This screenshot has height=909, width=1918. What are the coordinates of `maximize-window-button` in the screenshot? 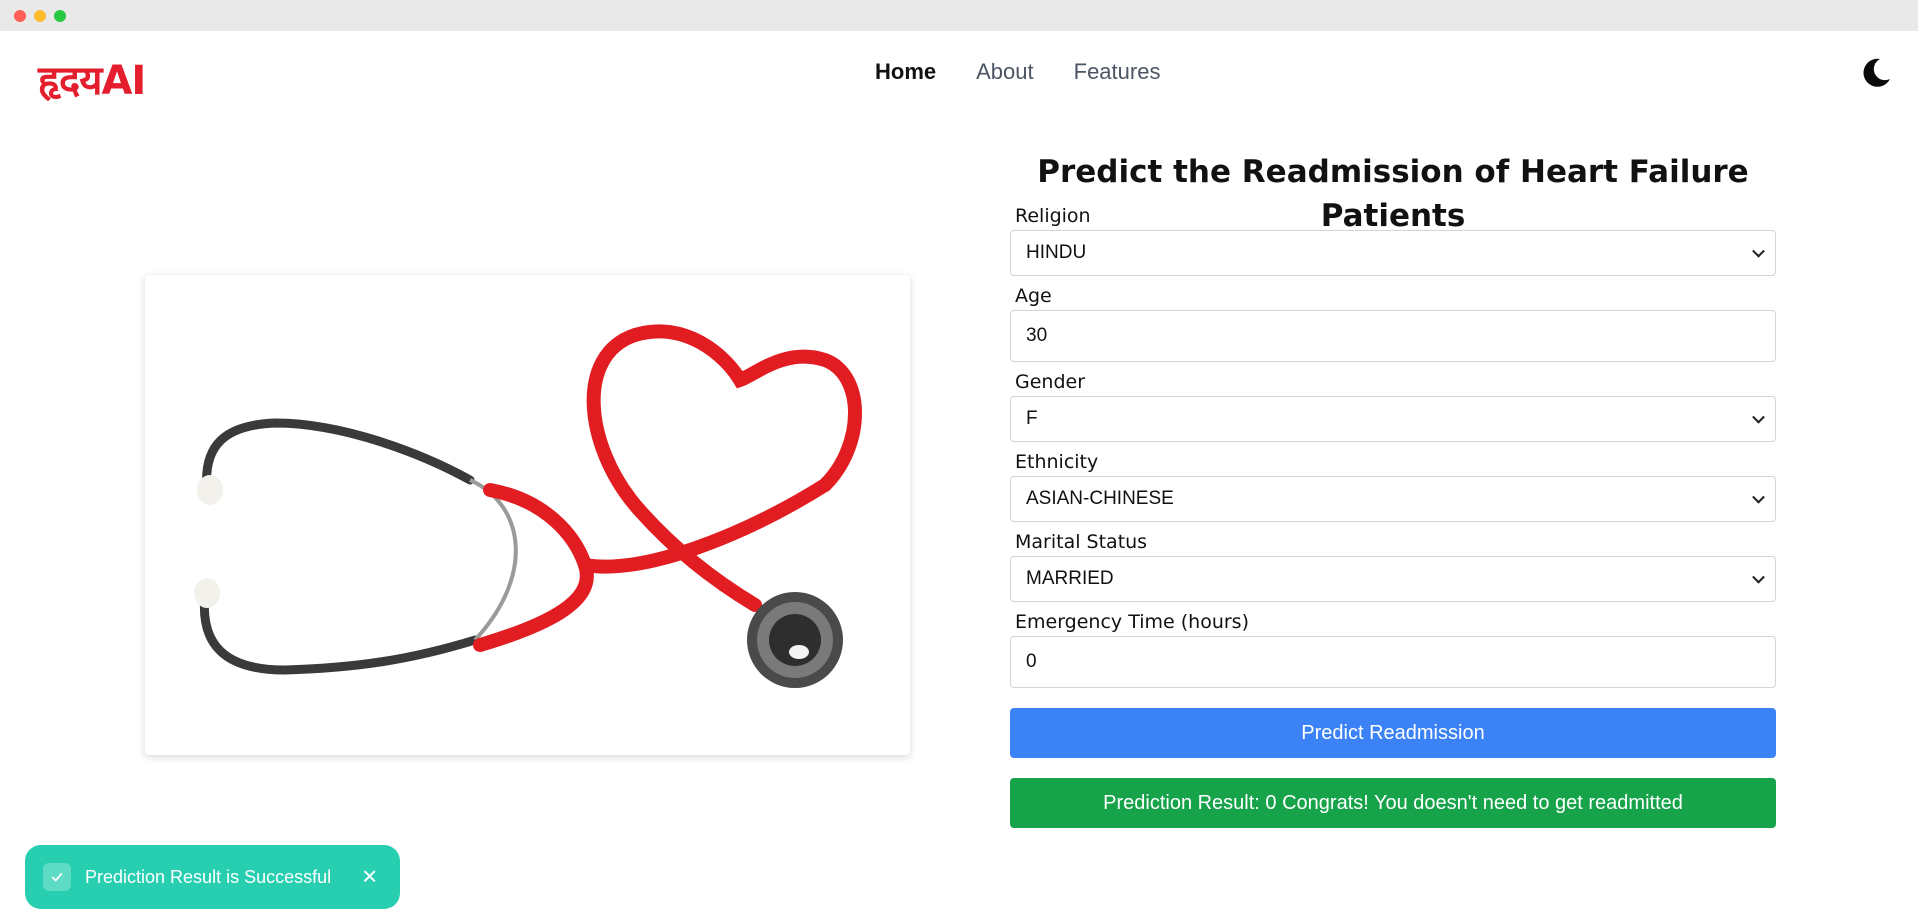 It's located at (60, 16).